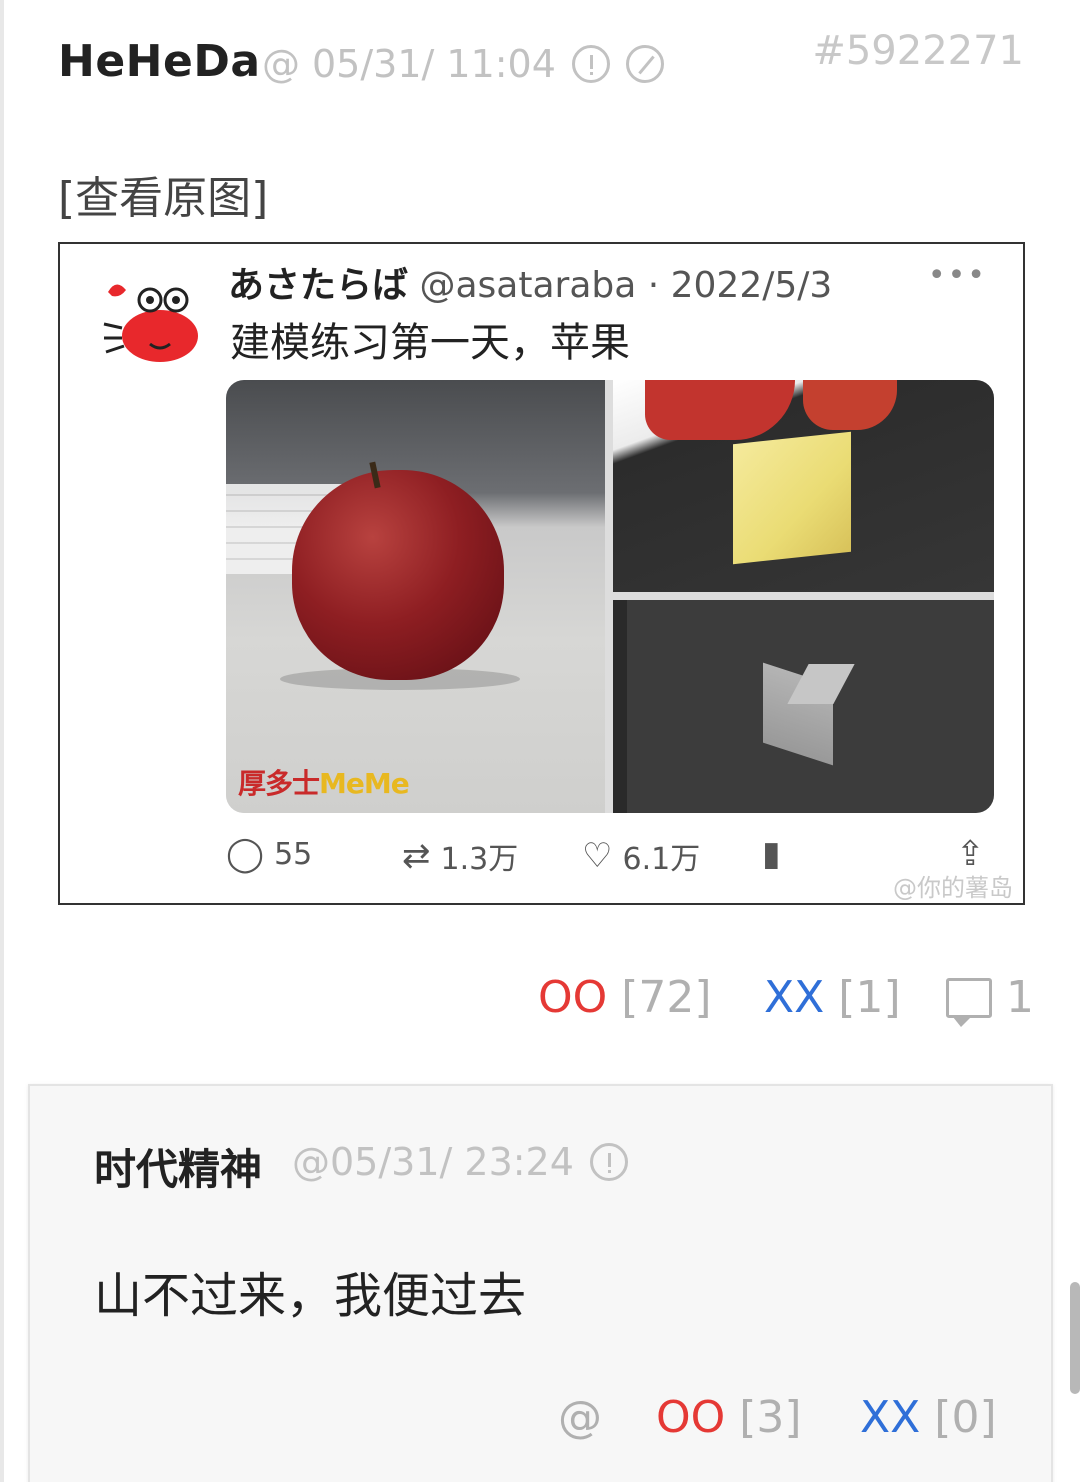 The height and width of the screenshot is (1482, 1080). Describe the element at coordinates (269, 854) in the screenshot. I see `tweet-reply-action: ◯ 55` at that location.